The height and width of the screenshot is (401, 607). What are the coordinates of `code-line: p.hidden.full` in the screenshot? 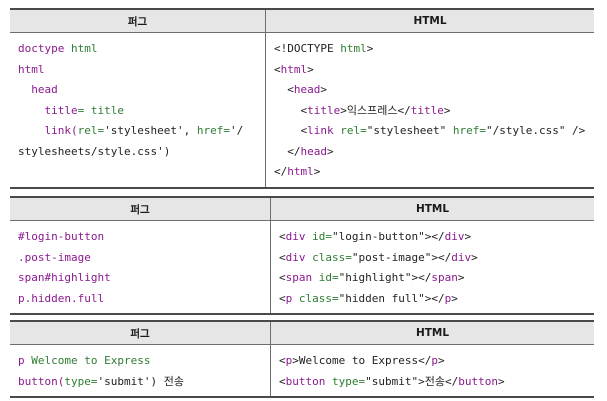 It's located at (144, 299).